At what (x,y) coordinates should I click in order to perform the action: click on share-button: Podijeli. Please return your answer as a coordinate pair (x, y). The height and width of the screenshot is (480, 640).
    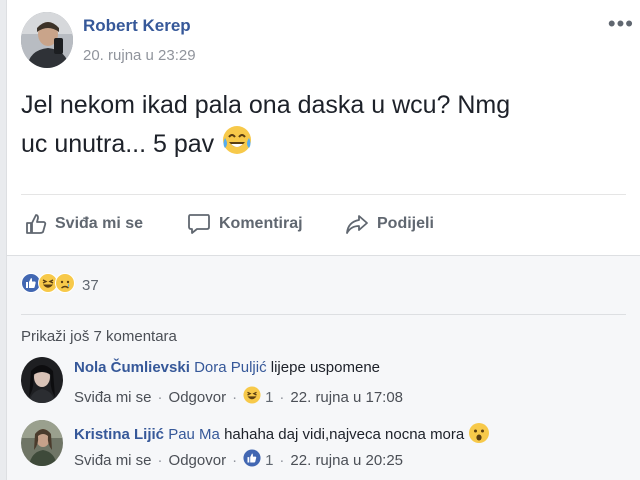
    Looking at the image, I should click on (389, 224).